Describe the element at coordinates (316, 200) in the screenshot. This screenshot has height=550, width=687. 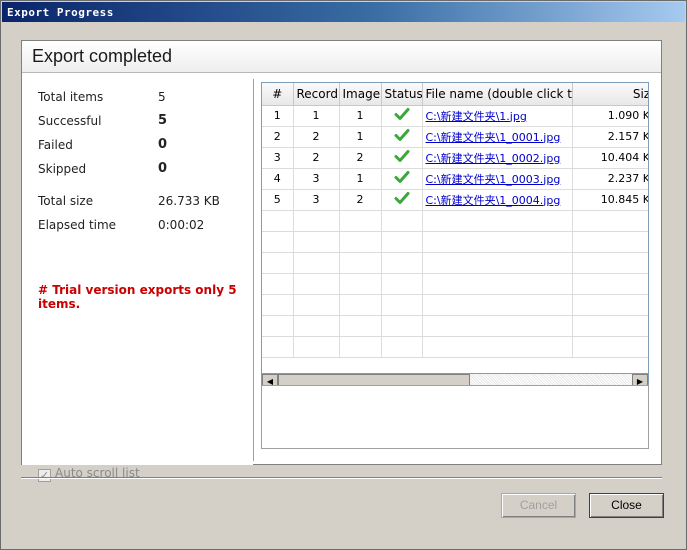
I see `cell-record: 3` at that location.